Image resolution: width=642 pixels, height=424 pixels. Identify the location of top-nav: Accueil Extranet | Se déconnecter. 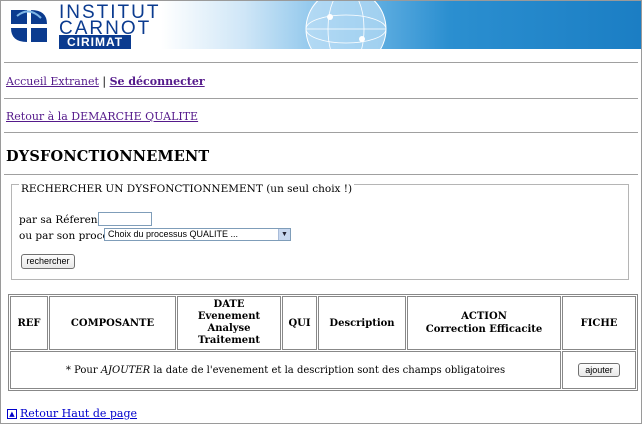
(105, 81).